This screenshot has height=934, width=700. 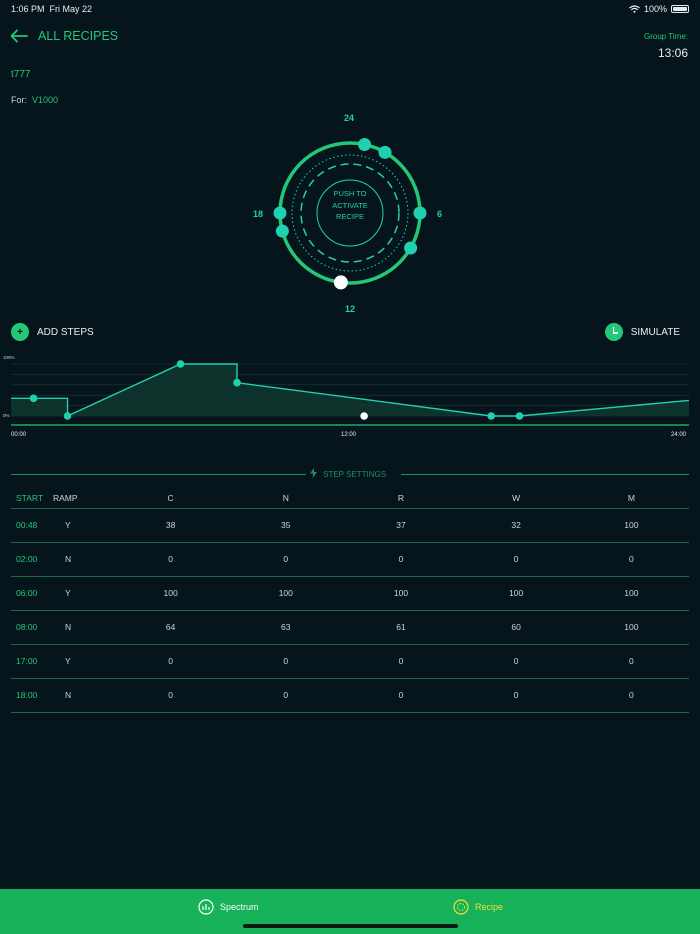 What do you see at coordinates (401, 498) in the screenshot?
I see `col-r: R` at bounding box center [401, 498].